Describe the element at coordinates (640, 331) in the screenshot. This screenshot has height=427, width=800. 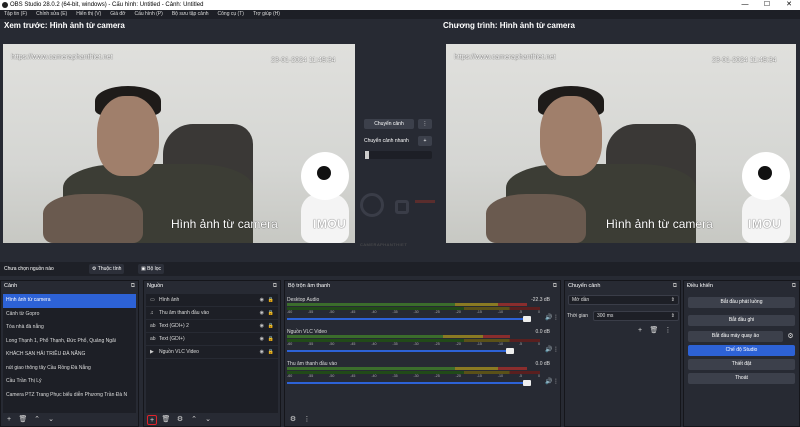
I see `add-transition-icon: +` at that location.